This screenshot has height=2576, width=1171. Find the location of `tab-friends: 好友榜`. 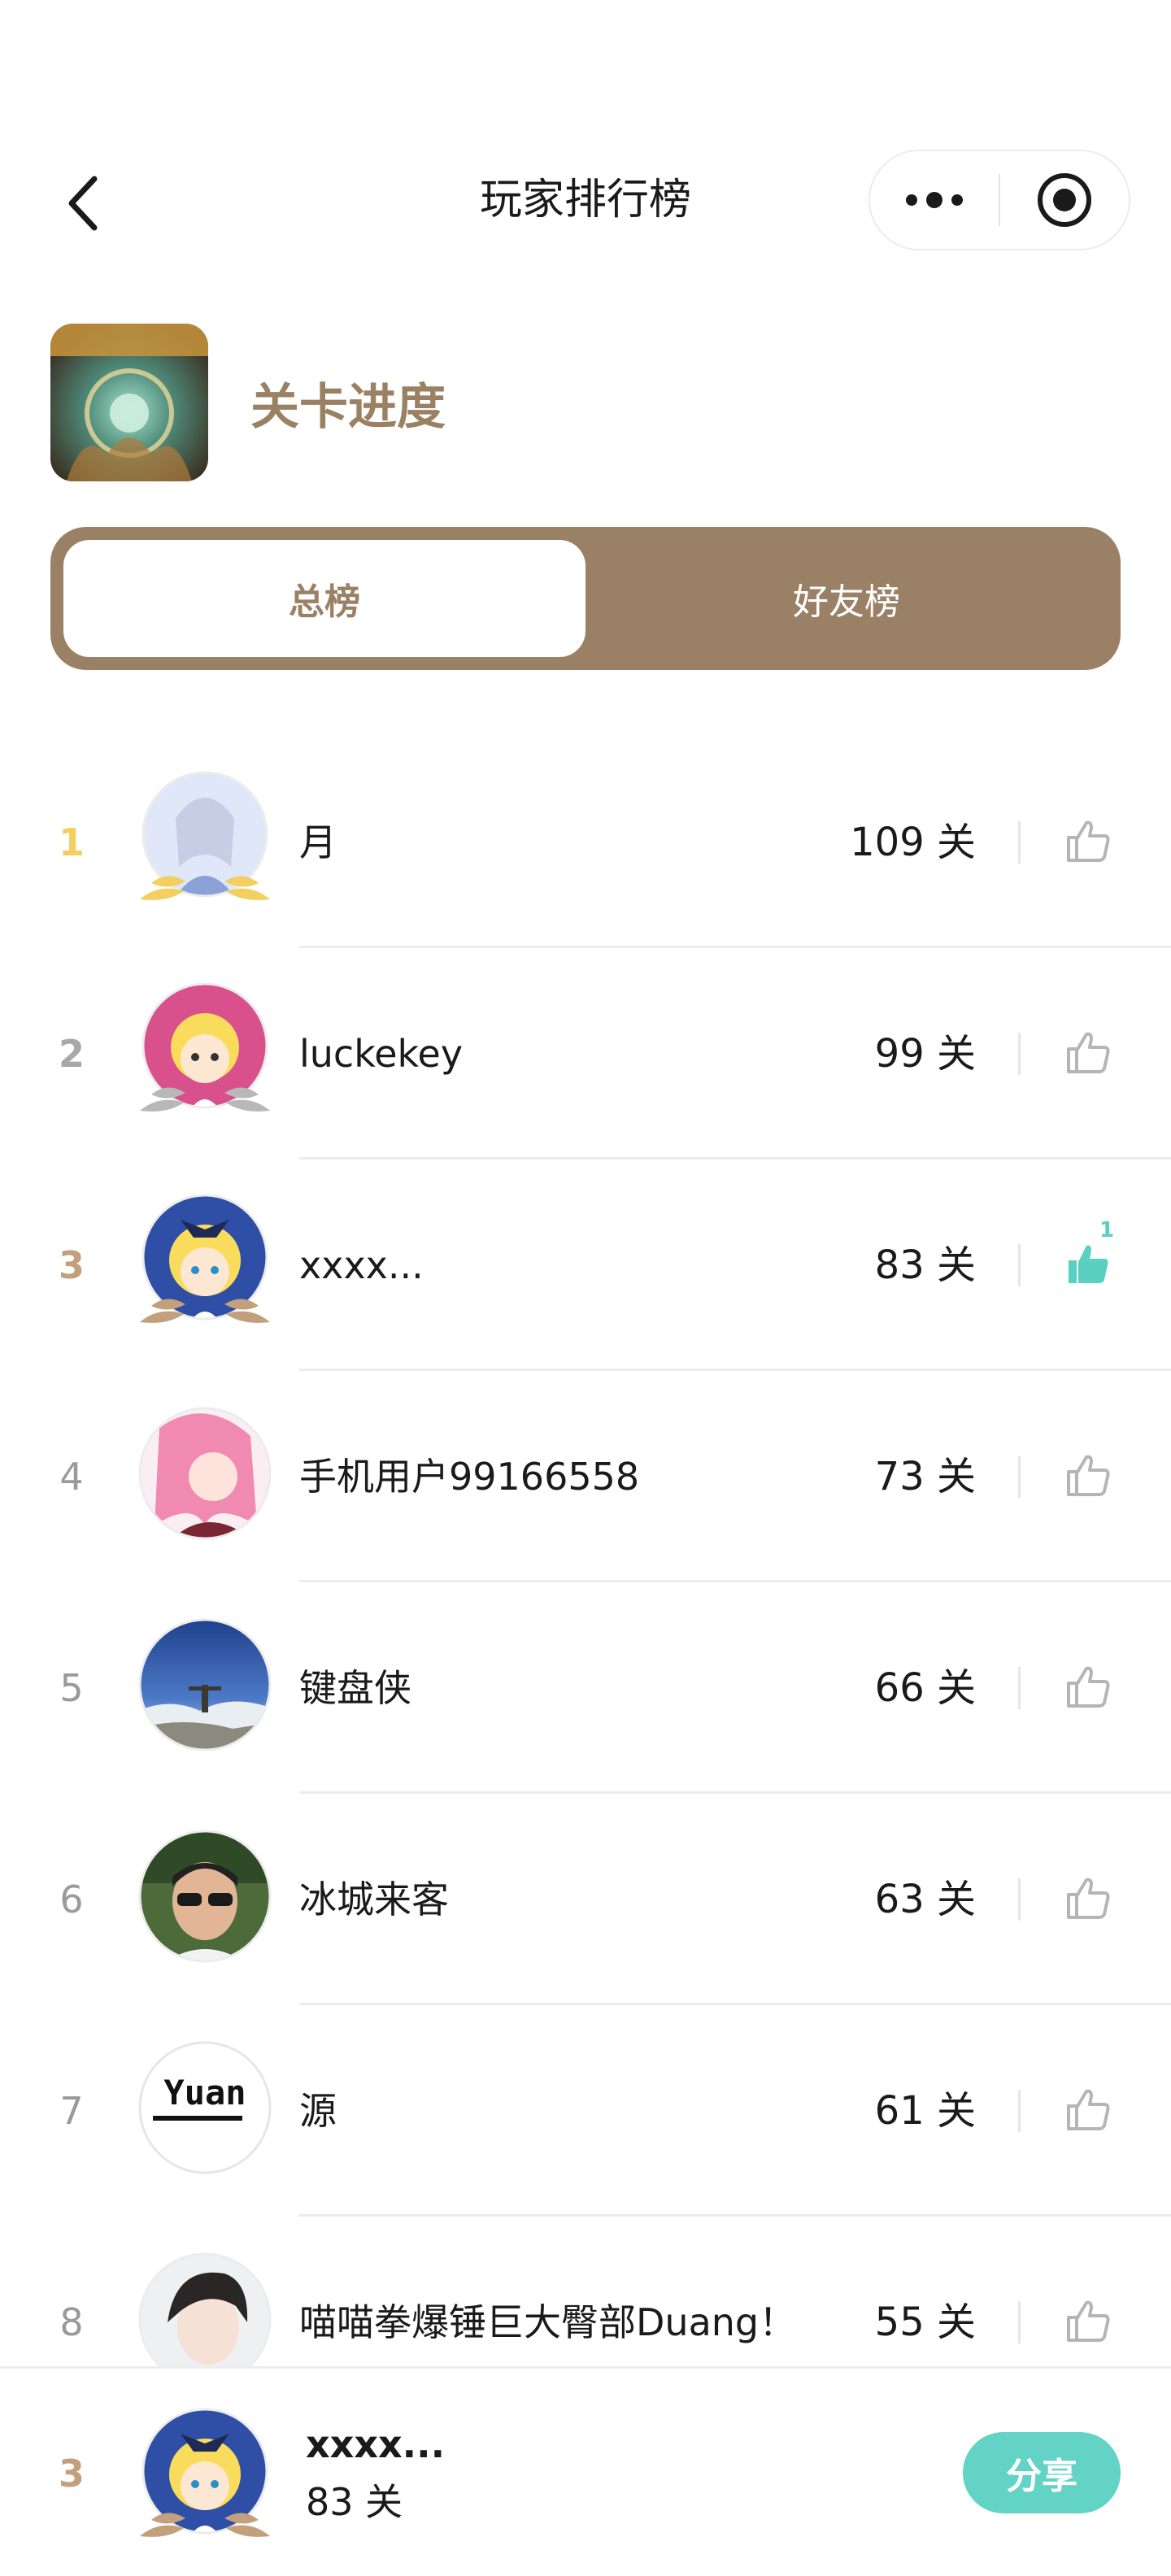

tab-friends: 好友榜 is located at coordinates (847, 599).